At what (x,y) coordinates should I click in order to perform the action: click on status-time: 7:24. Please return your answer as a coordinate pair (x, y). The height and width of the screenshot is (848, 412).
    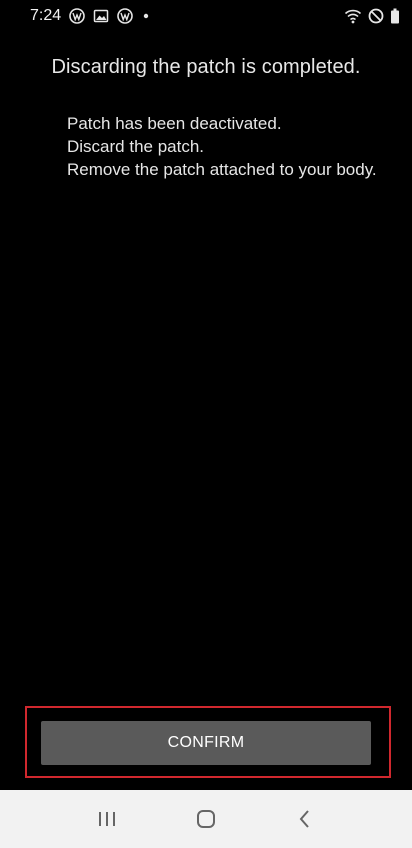
    Looking at the image, I should click on (46, 15).